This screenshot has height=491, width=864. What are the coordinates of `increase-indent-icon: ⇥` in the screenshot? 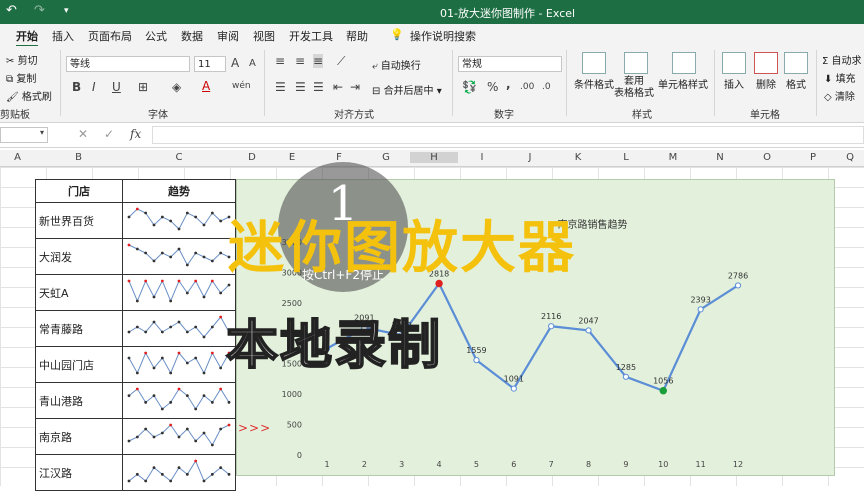 It's located at (355, 87).